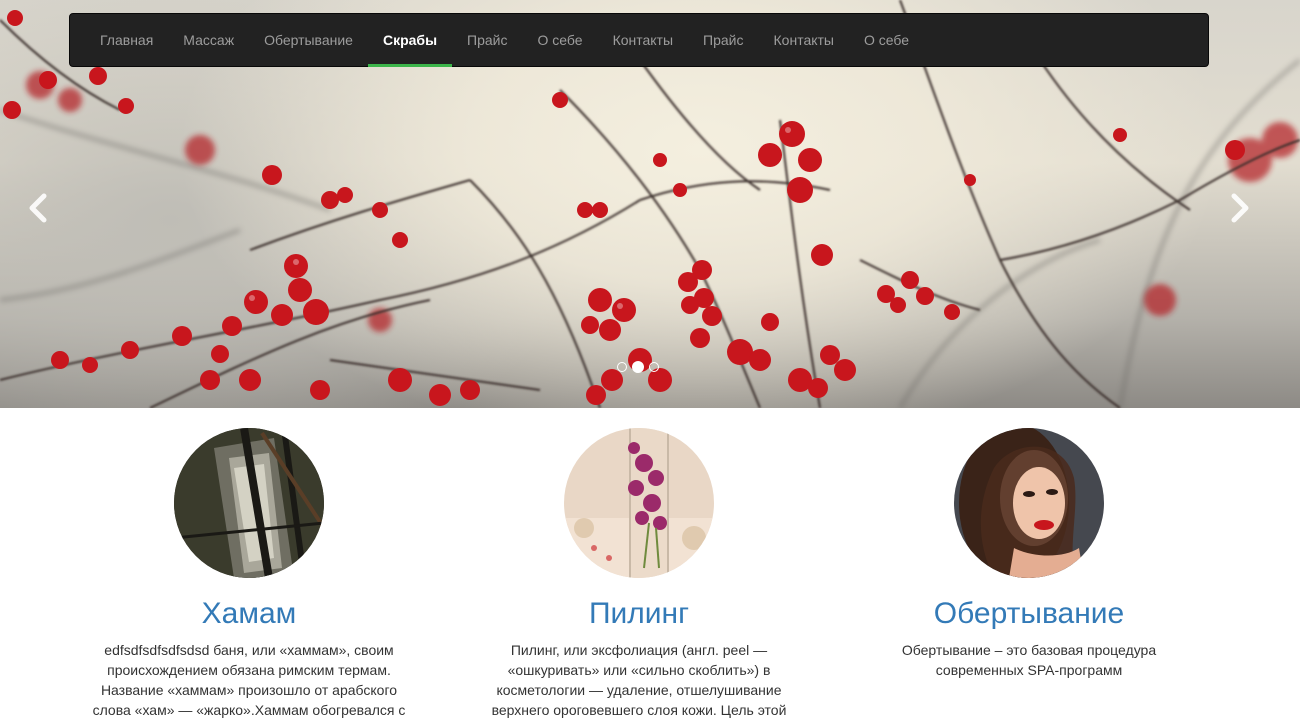 Image resolution: width=1300 pixels, height=728 pixels. Describe the element at coordinates (487, 40) in the screenshot. I see `nav-item-price: Прайс` at that location.